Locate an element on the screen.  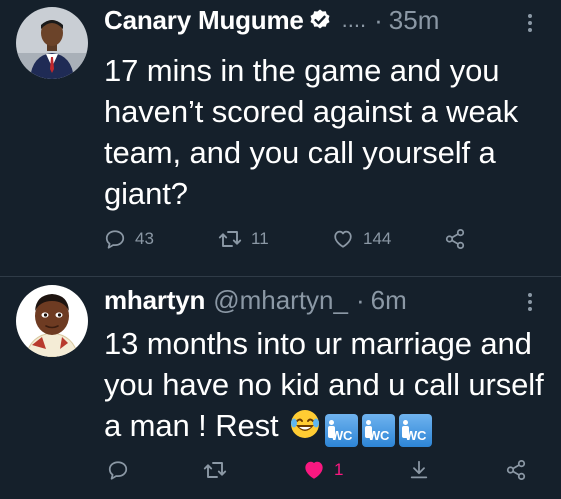
reply-count: 43 is located at coordinates (144, 238).